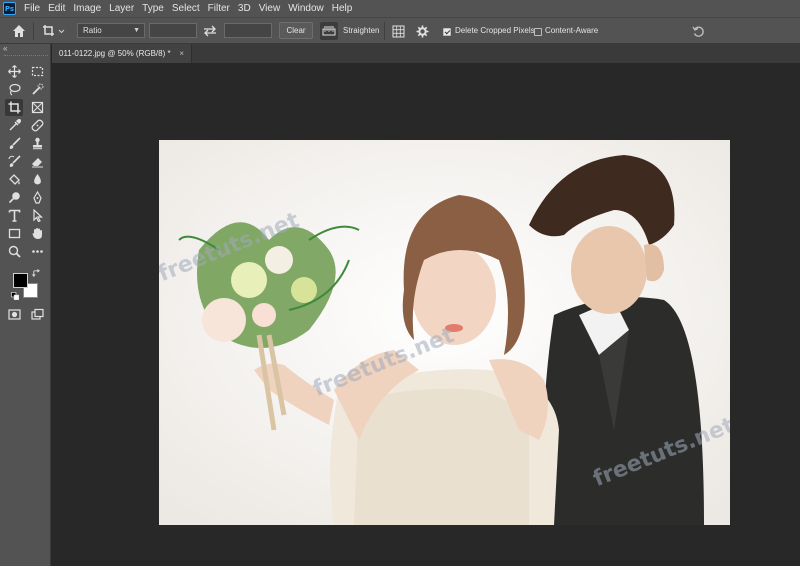  I want to click on delete-cropped-label: Delete Cropped Pixels, so click(495, 30).